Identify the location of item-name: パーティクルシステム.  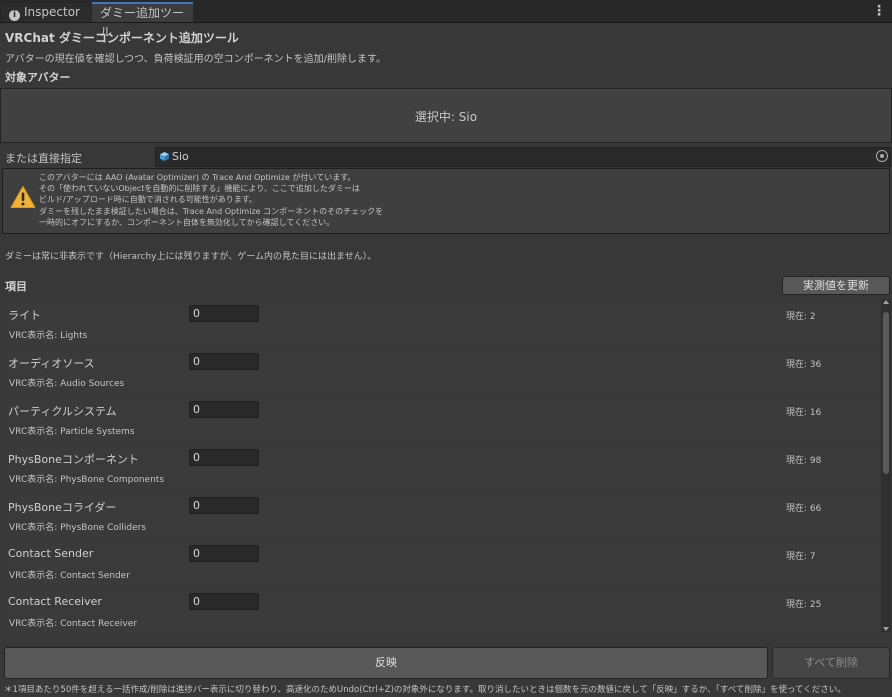
(62, 411).